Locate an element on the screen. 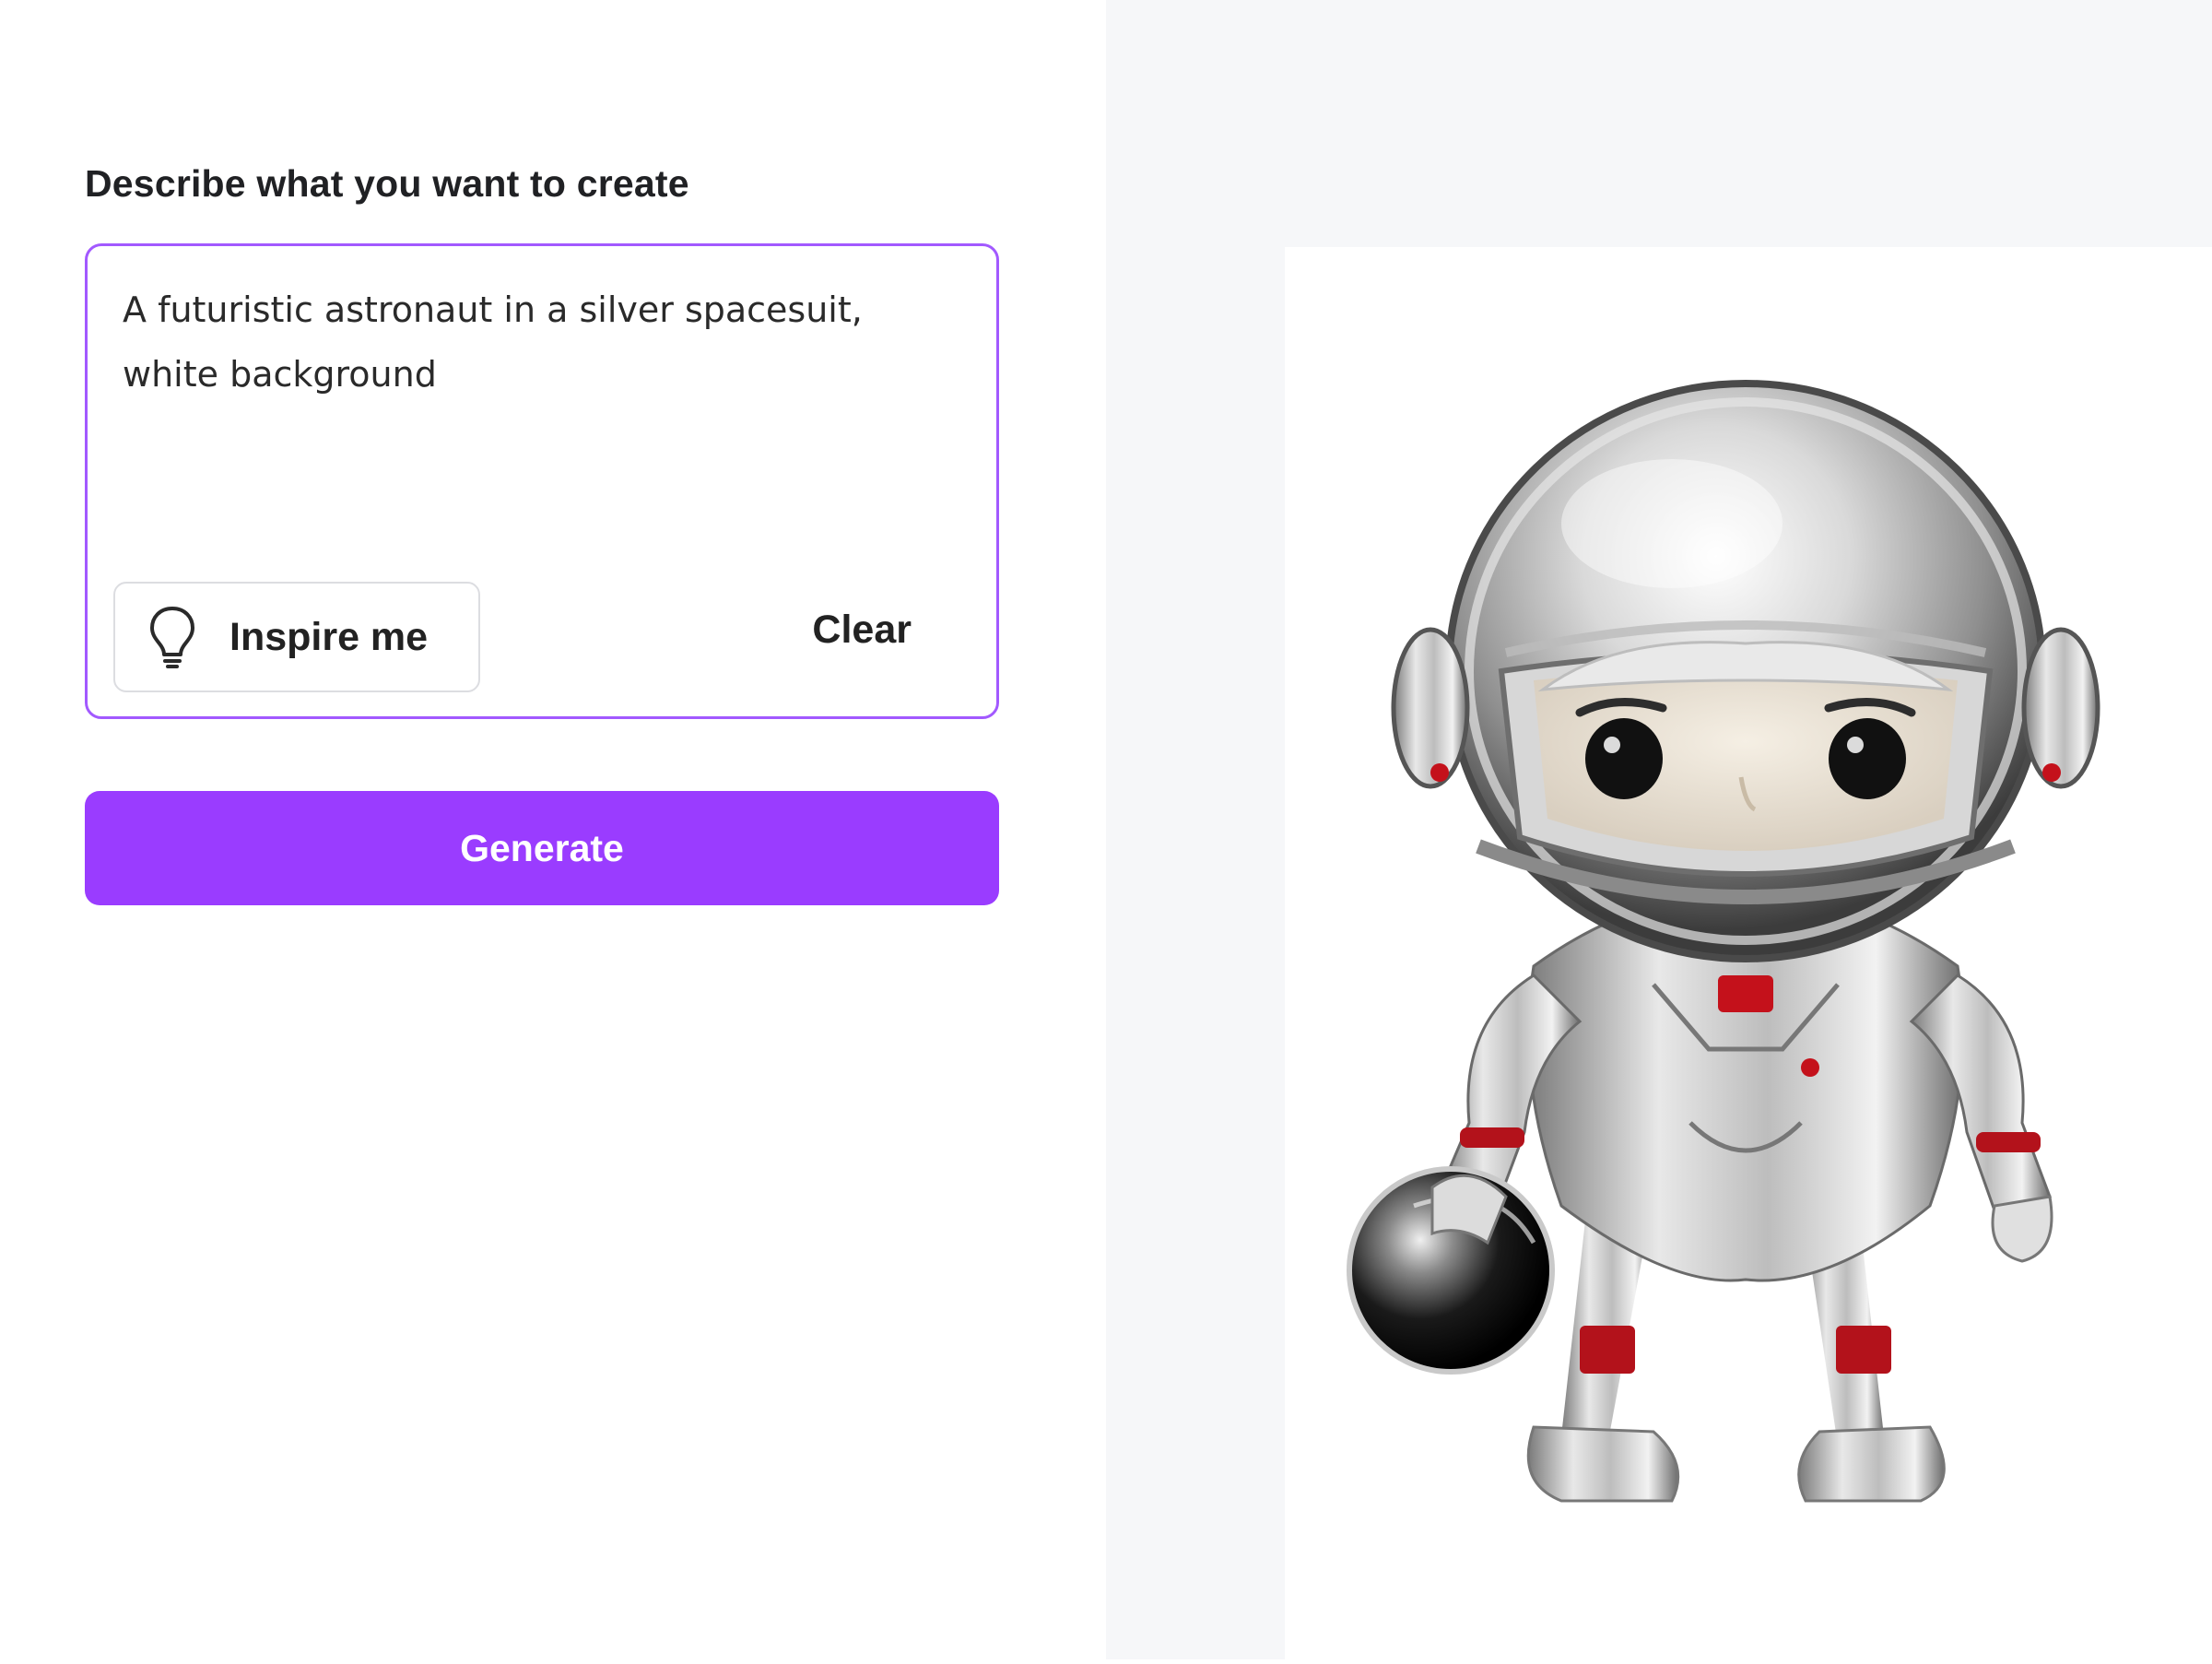 The height and width of the screenshot is (1664, 2212). lightbulb-icon is located at coordinates (172, 637).